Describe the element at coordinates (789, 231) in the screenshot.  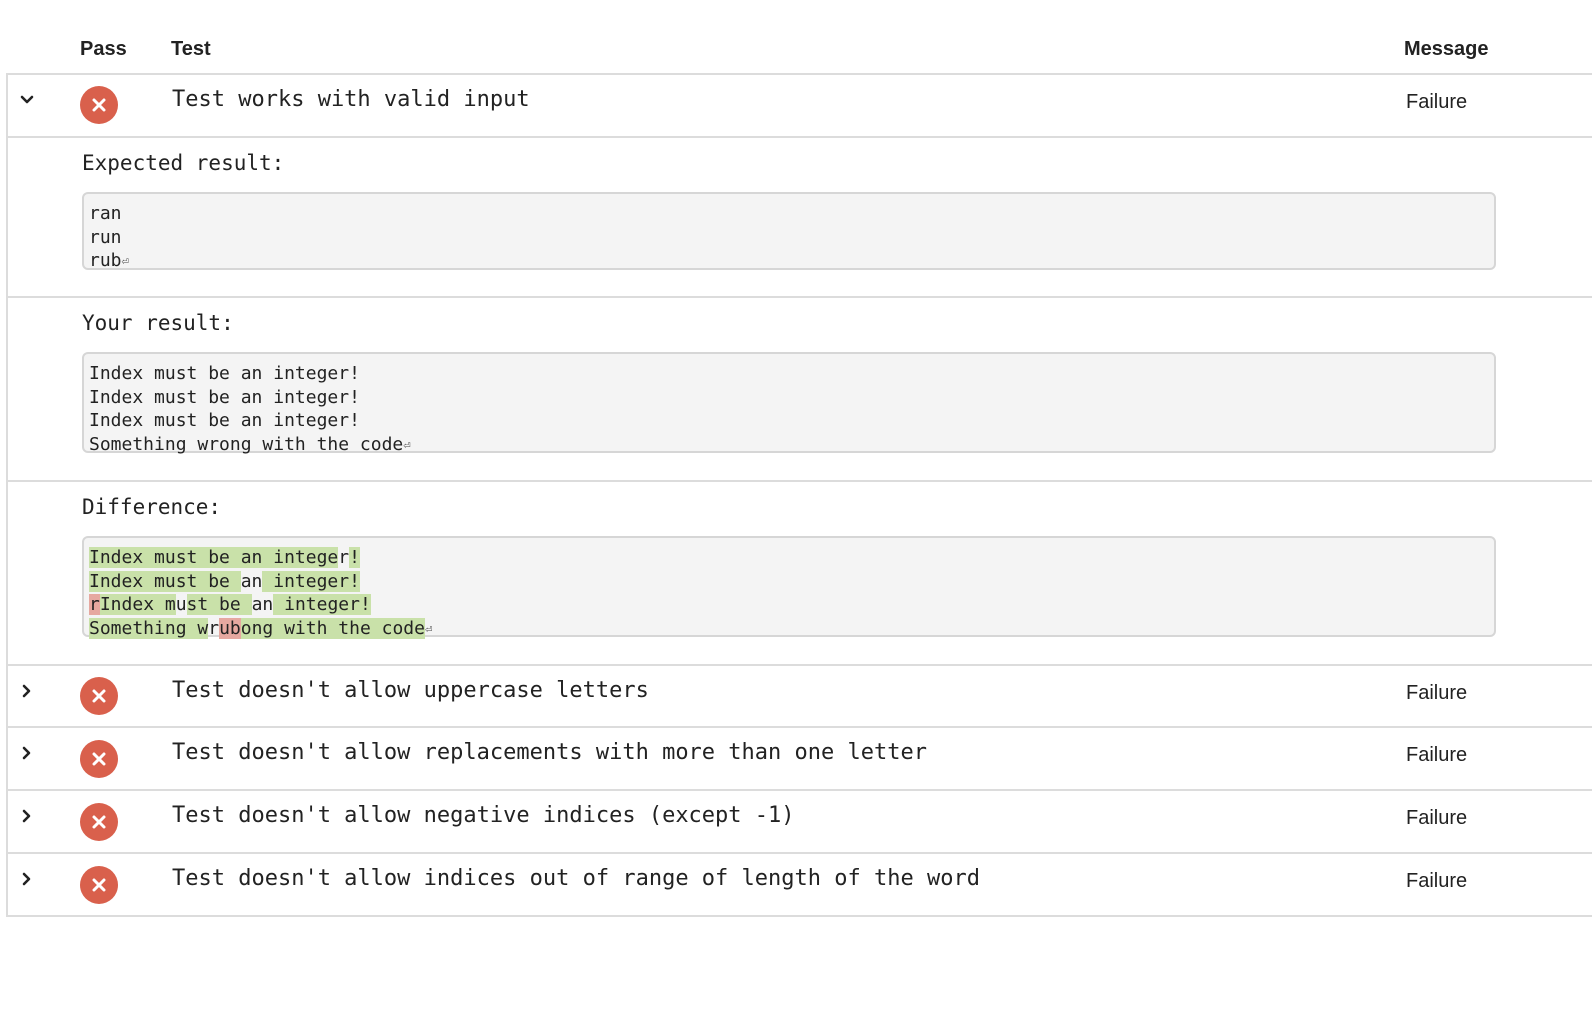
I see `expected-result-box: ran run rub⏎` at that location.